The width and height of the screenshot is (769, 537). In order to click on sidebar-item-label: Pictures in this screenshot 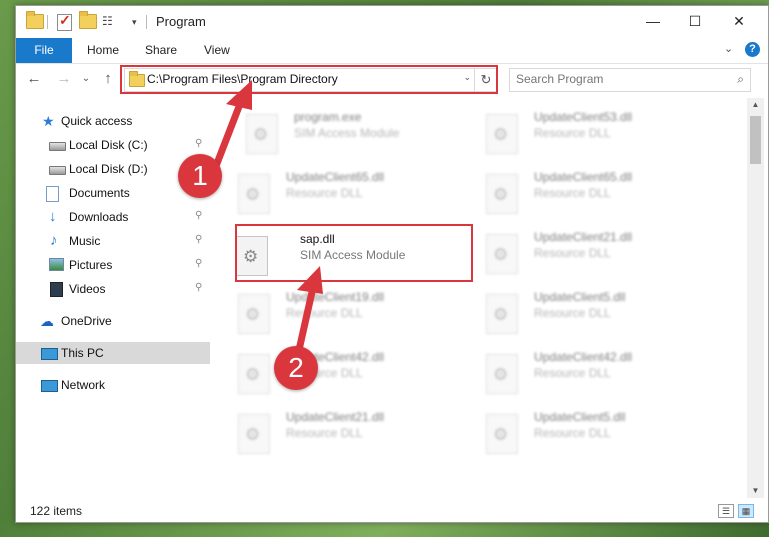, I will do `click(91, 265)`.